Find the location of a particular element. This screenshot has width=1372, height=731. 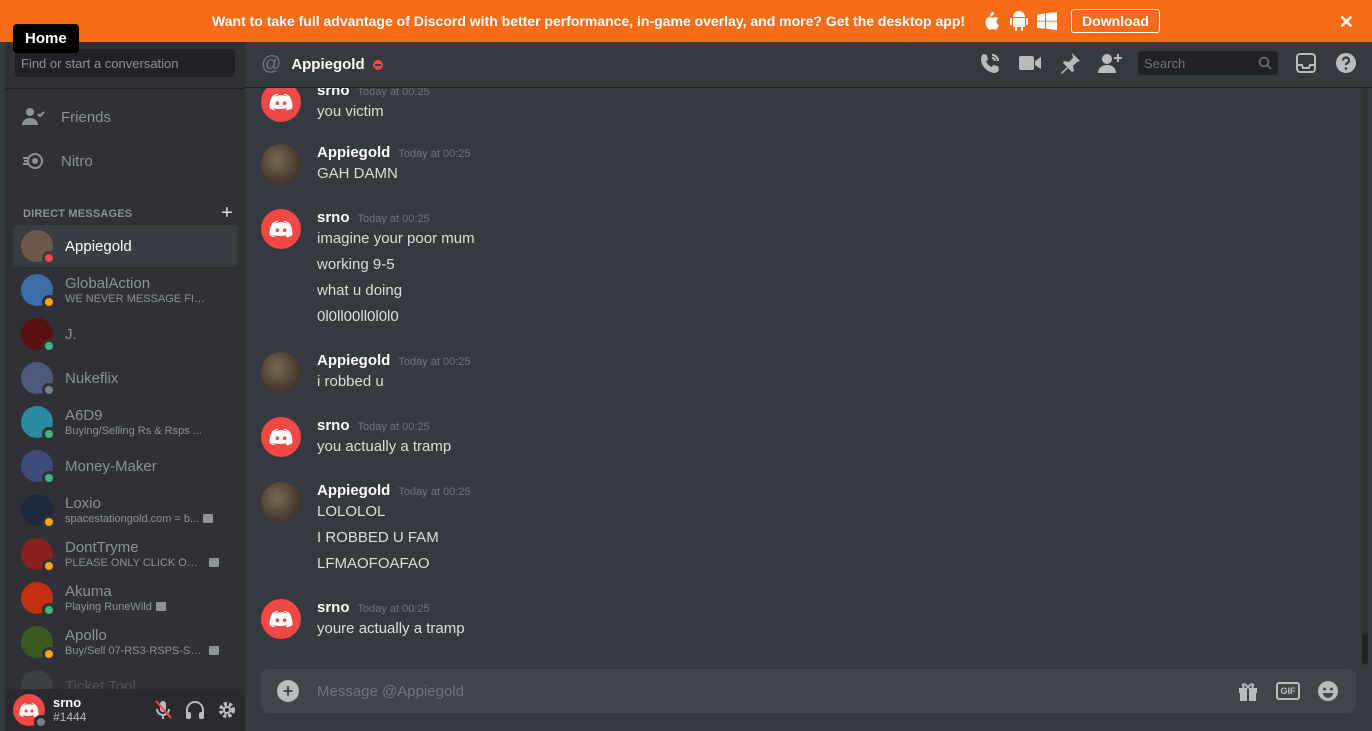

gif-button: GIF is located at coordinates (1288, 691).